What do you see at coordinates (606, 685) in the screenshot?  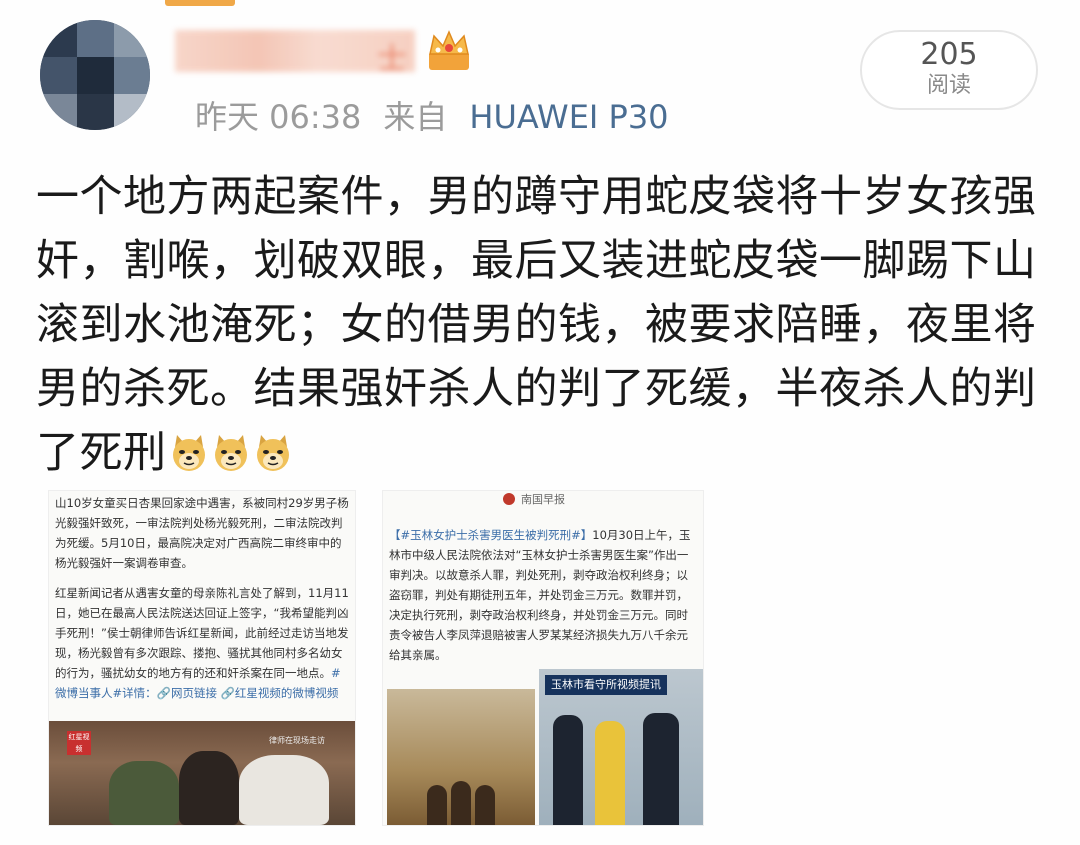 I see `detention-banner: 玉林市看守所视频提讯` at bounding box center [606, 685].